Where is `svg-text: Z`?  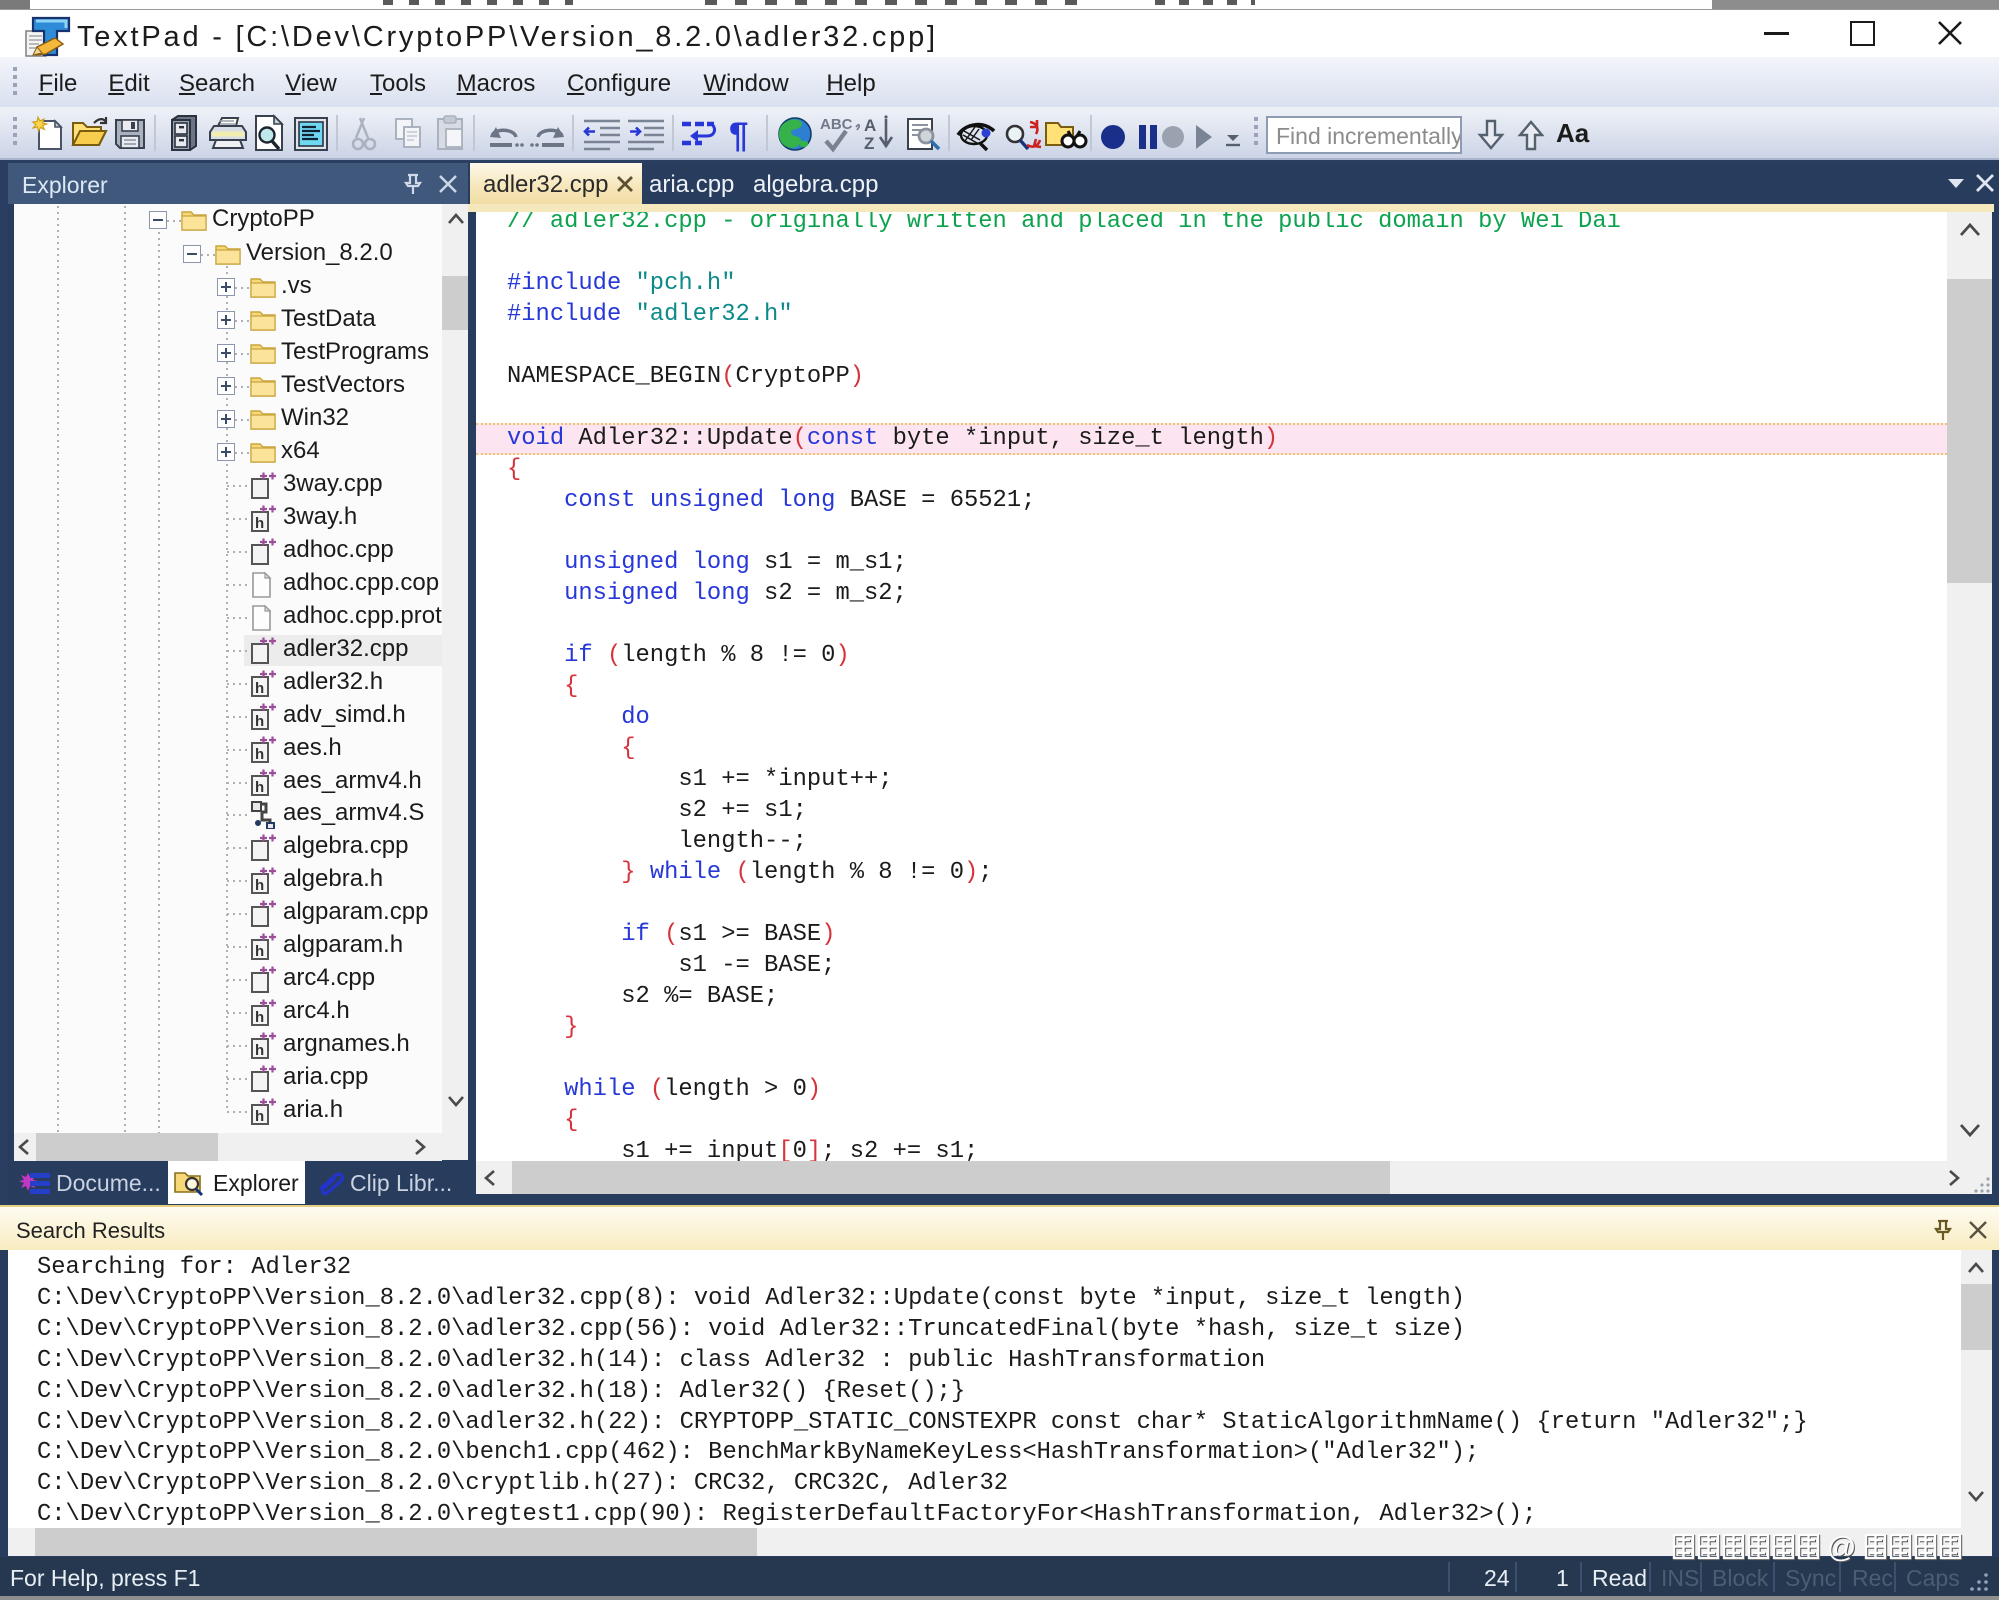 svg-text: Z is located at coordinates (869, 143).